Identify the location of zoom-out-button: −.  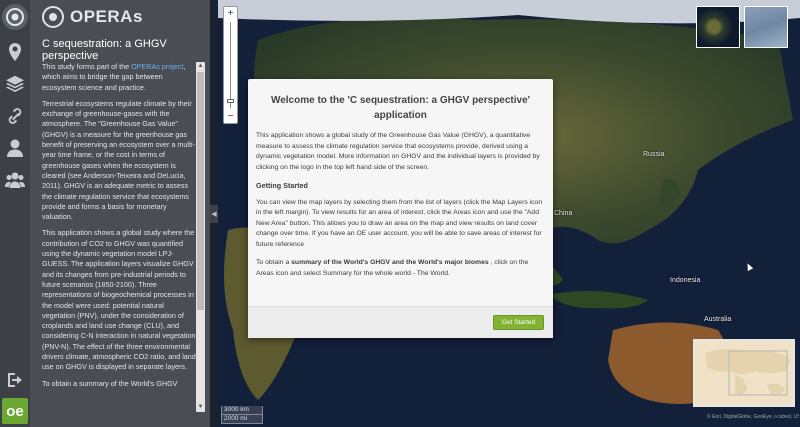
(230, 116).